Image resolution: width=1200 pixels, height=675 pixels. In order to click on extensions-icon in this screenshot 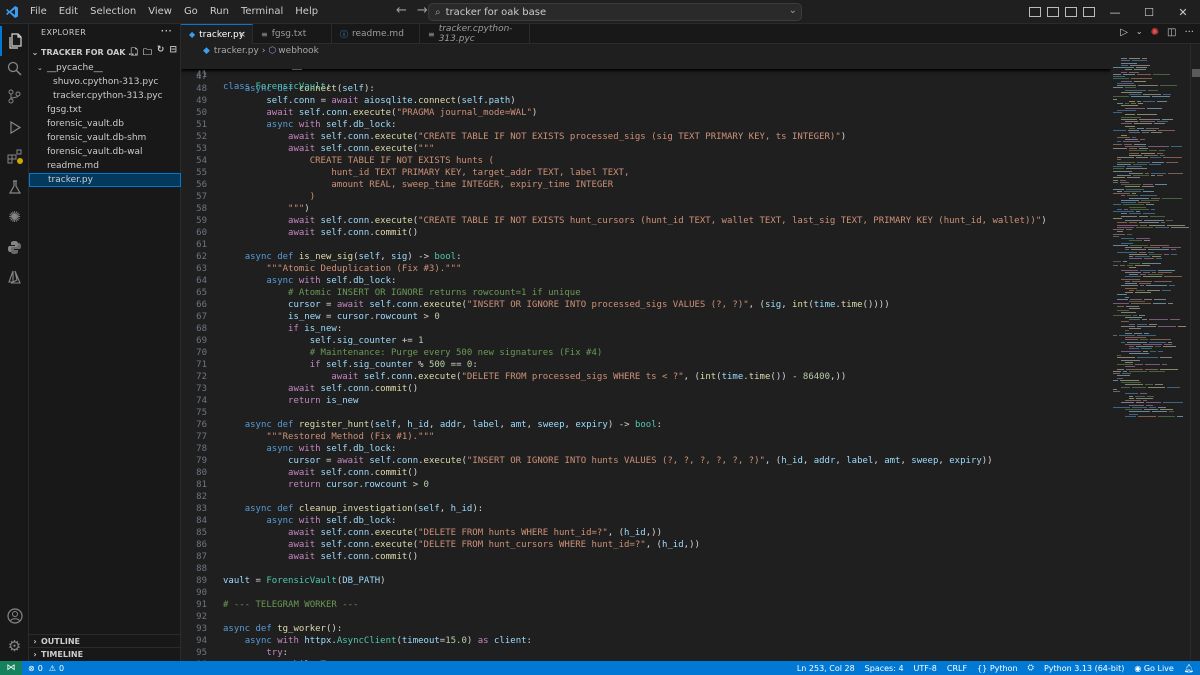, I will do `click(14, 157)`.